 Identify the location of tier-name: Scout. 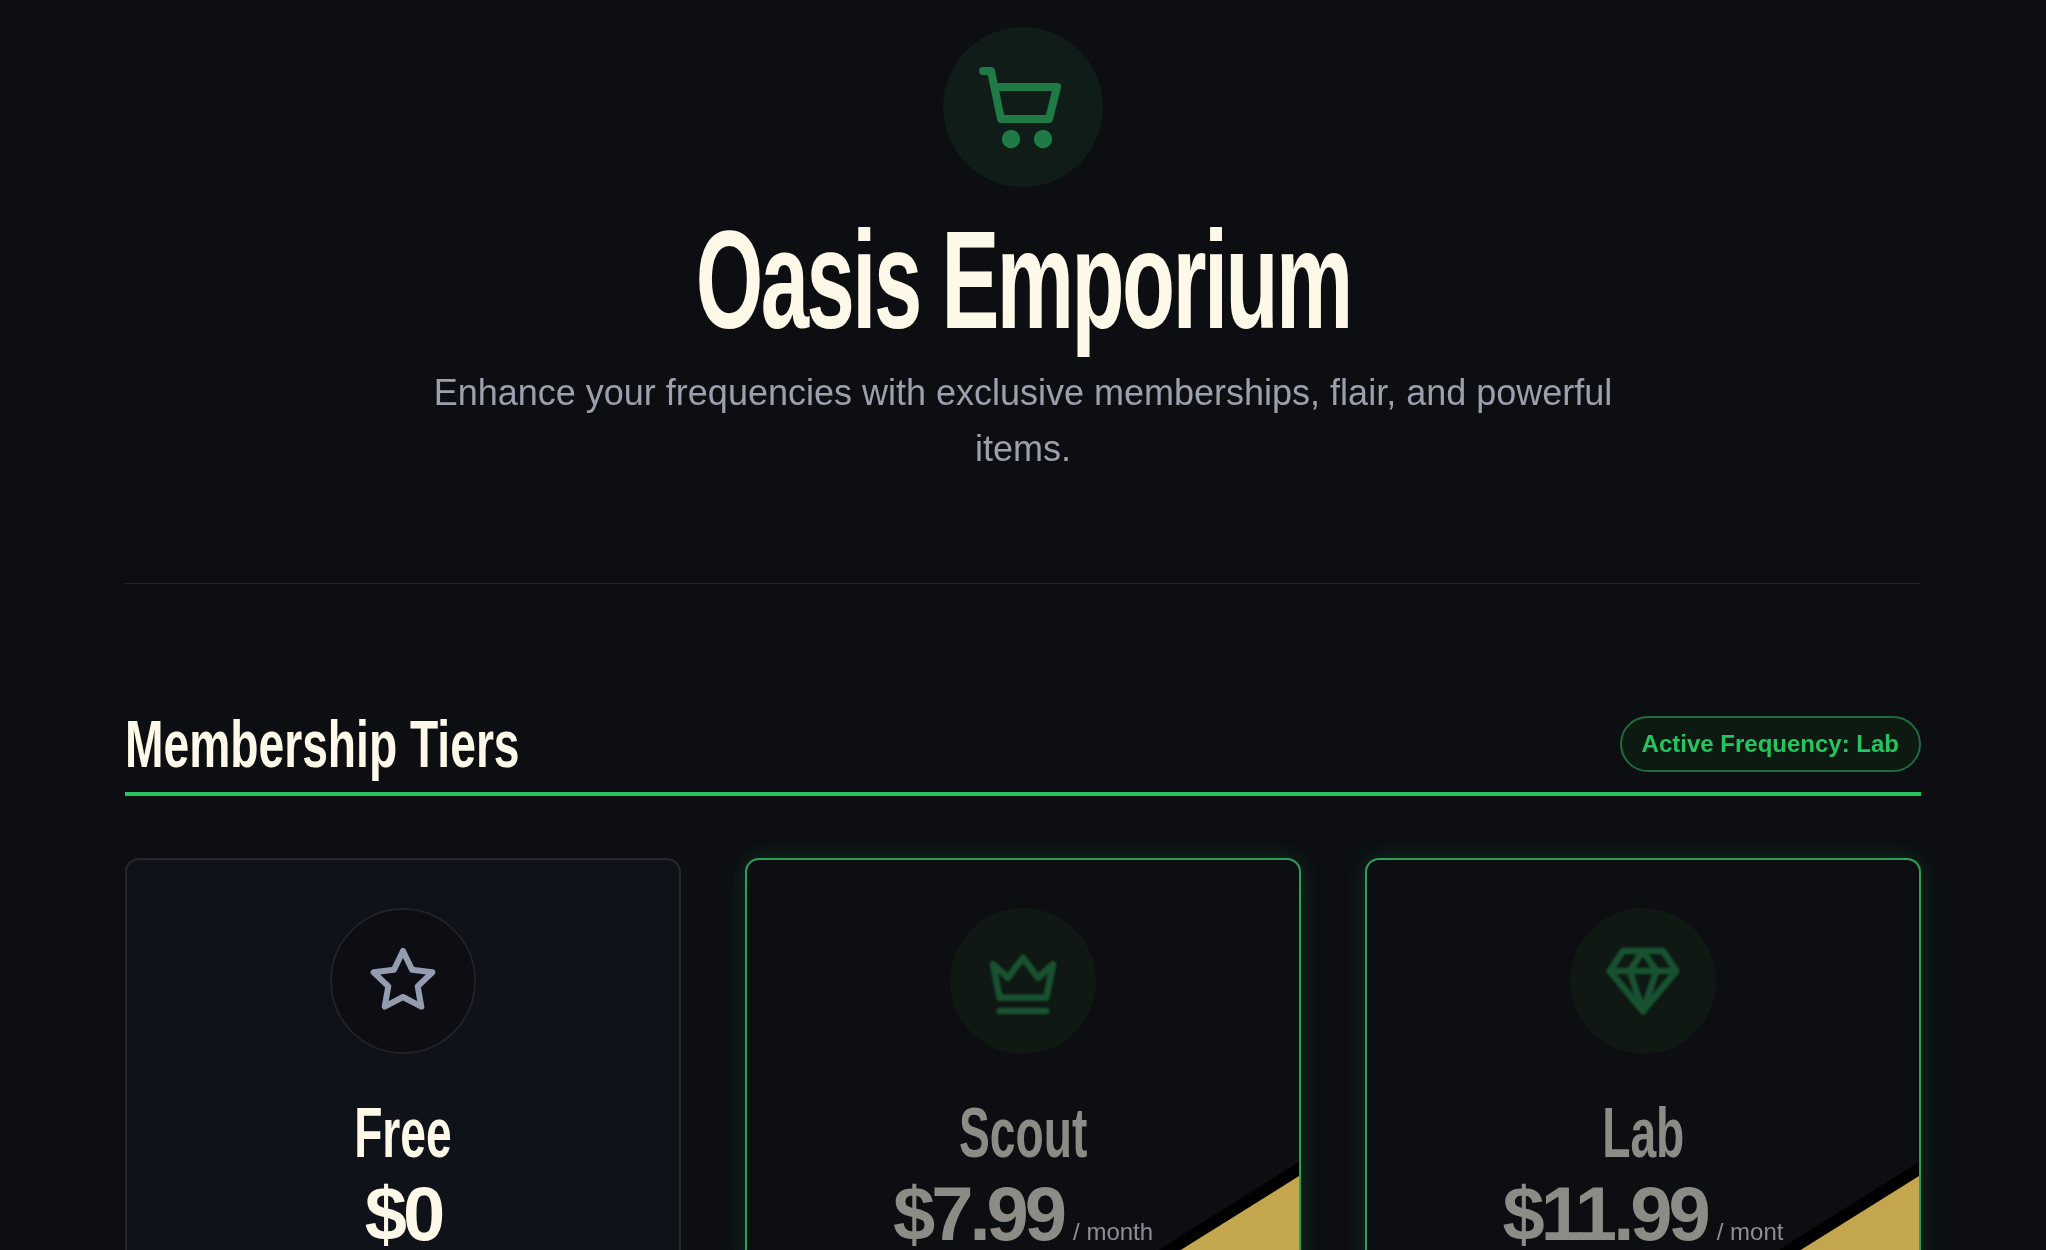
(1023, 1133).